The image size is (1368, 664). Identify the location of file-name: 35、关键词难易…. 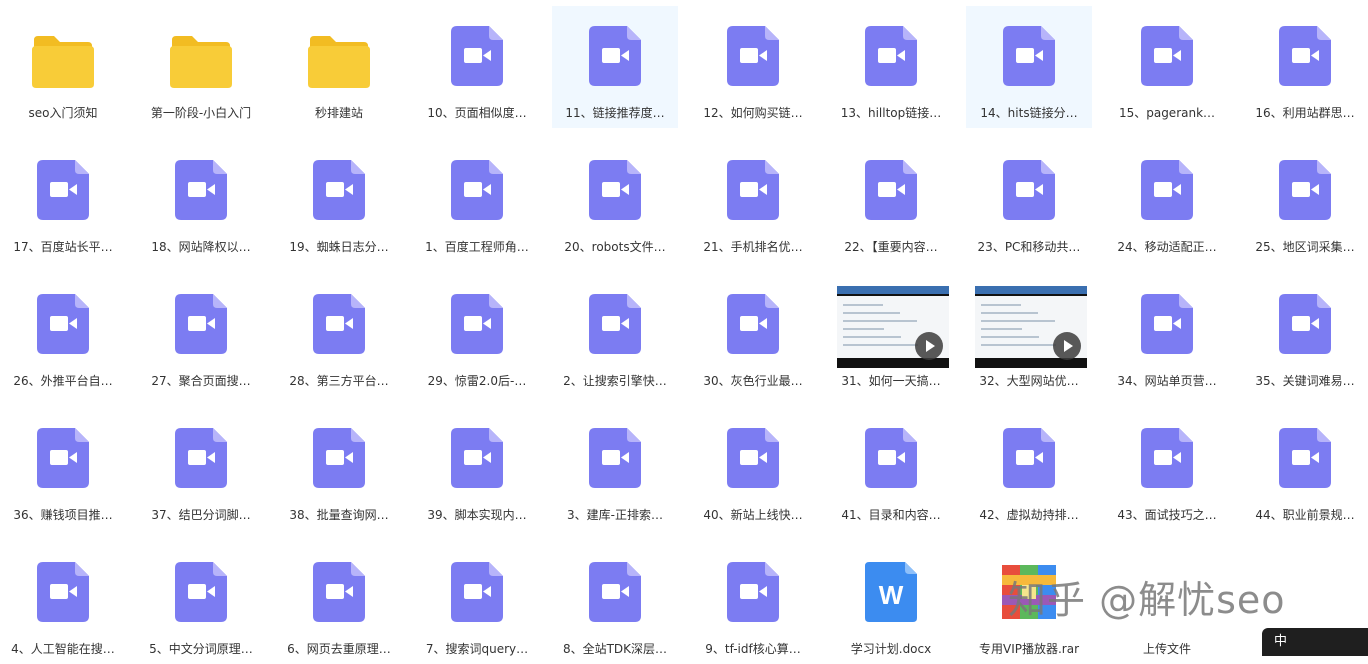
(1305, 381).